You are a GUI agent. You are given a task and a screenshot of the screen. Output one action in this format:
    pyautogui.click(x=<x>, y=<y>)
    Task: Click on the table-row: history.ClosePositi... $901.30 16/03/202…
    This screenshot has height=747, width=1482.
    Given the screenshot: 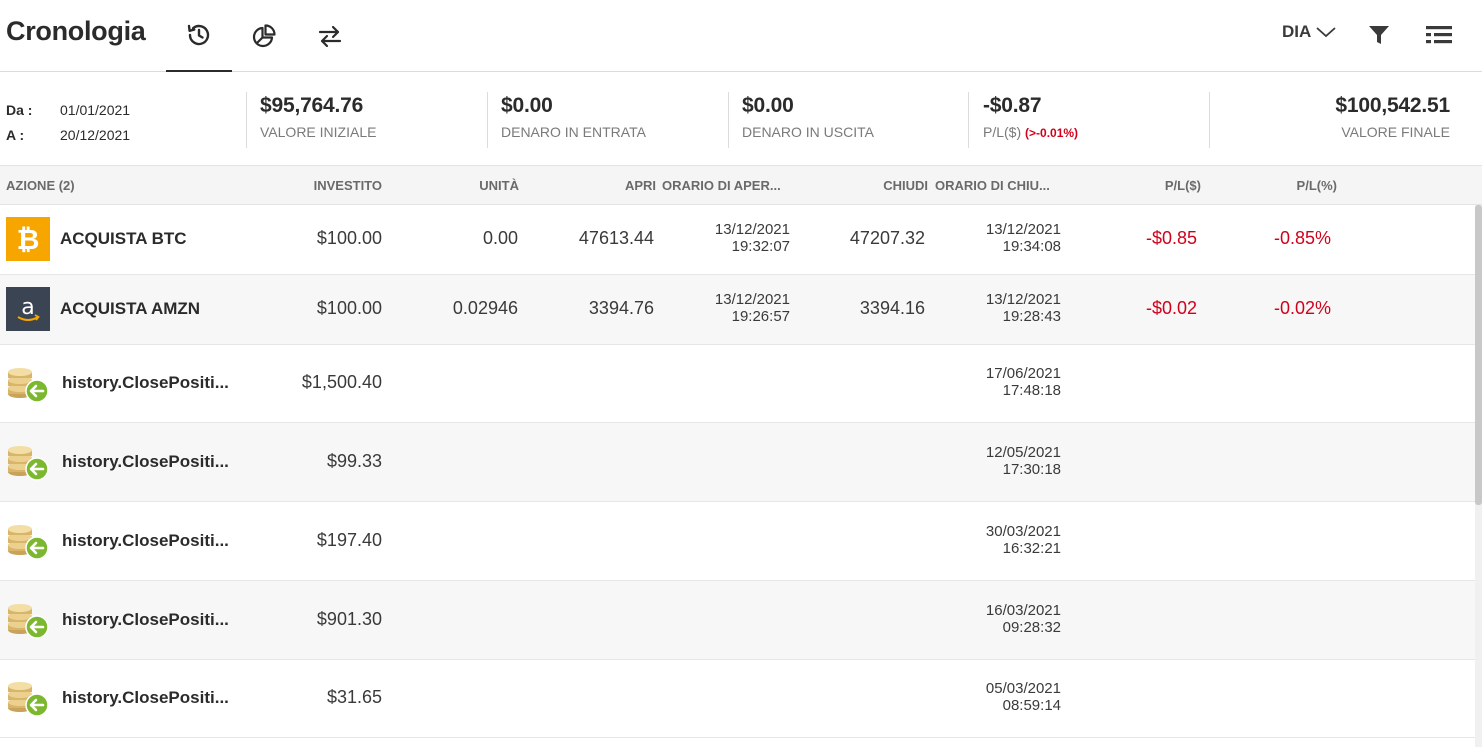 What is the action you would take?
    pyautogui.click(x=737, y=620)
    